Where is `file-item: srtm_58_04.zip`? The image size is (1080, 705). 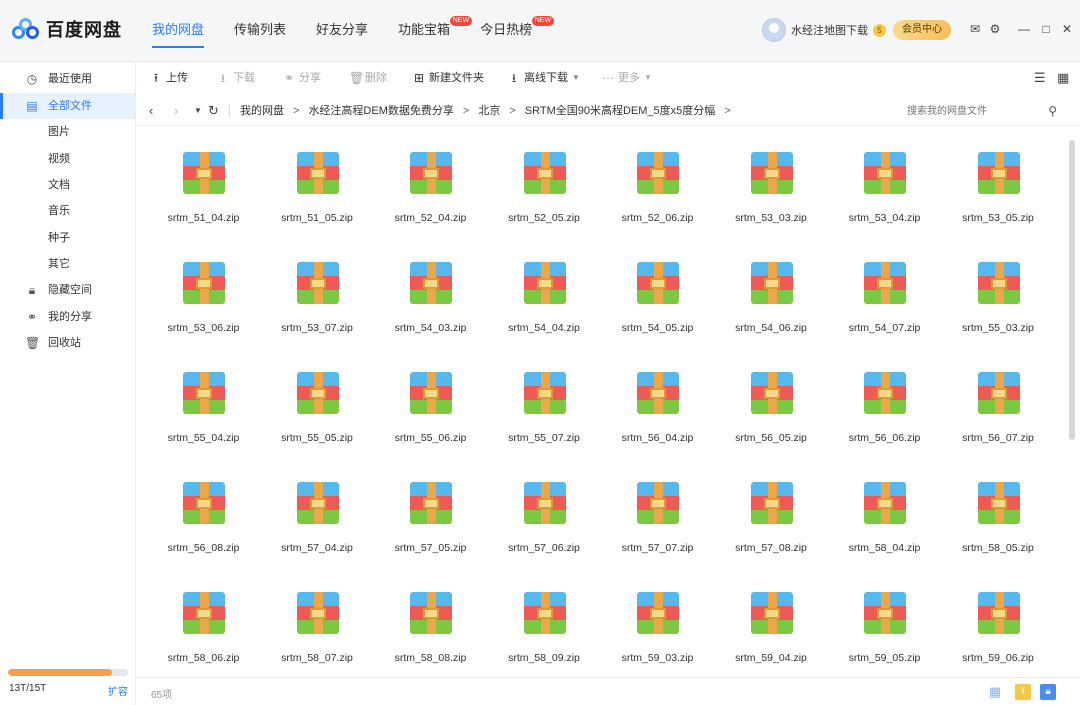
file-item: srtm_58_04.zip is located at coordinates (874, 515).